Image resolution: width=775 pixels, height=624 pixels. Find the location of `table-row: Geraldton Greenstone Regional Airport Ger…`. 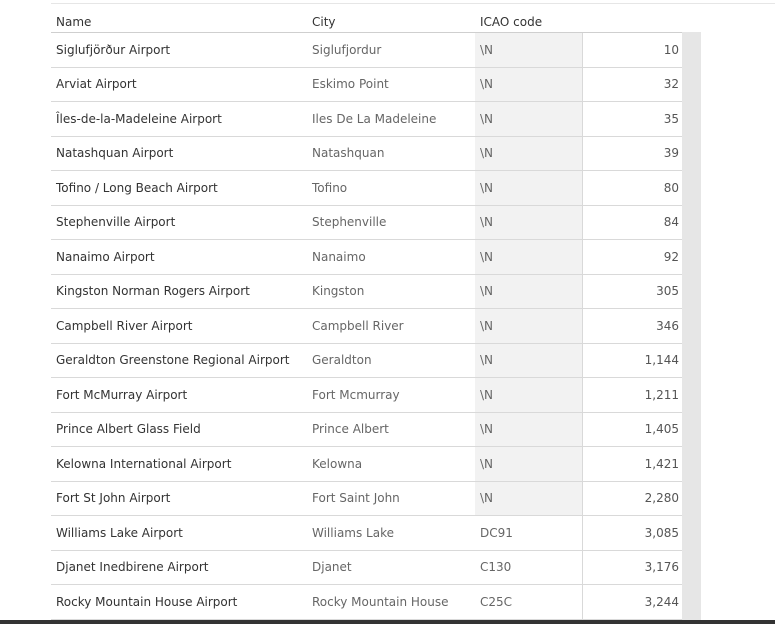

table-row: Geraldton Greenstone Regional Airport Ger… is located at coordinates (376, 360).